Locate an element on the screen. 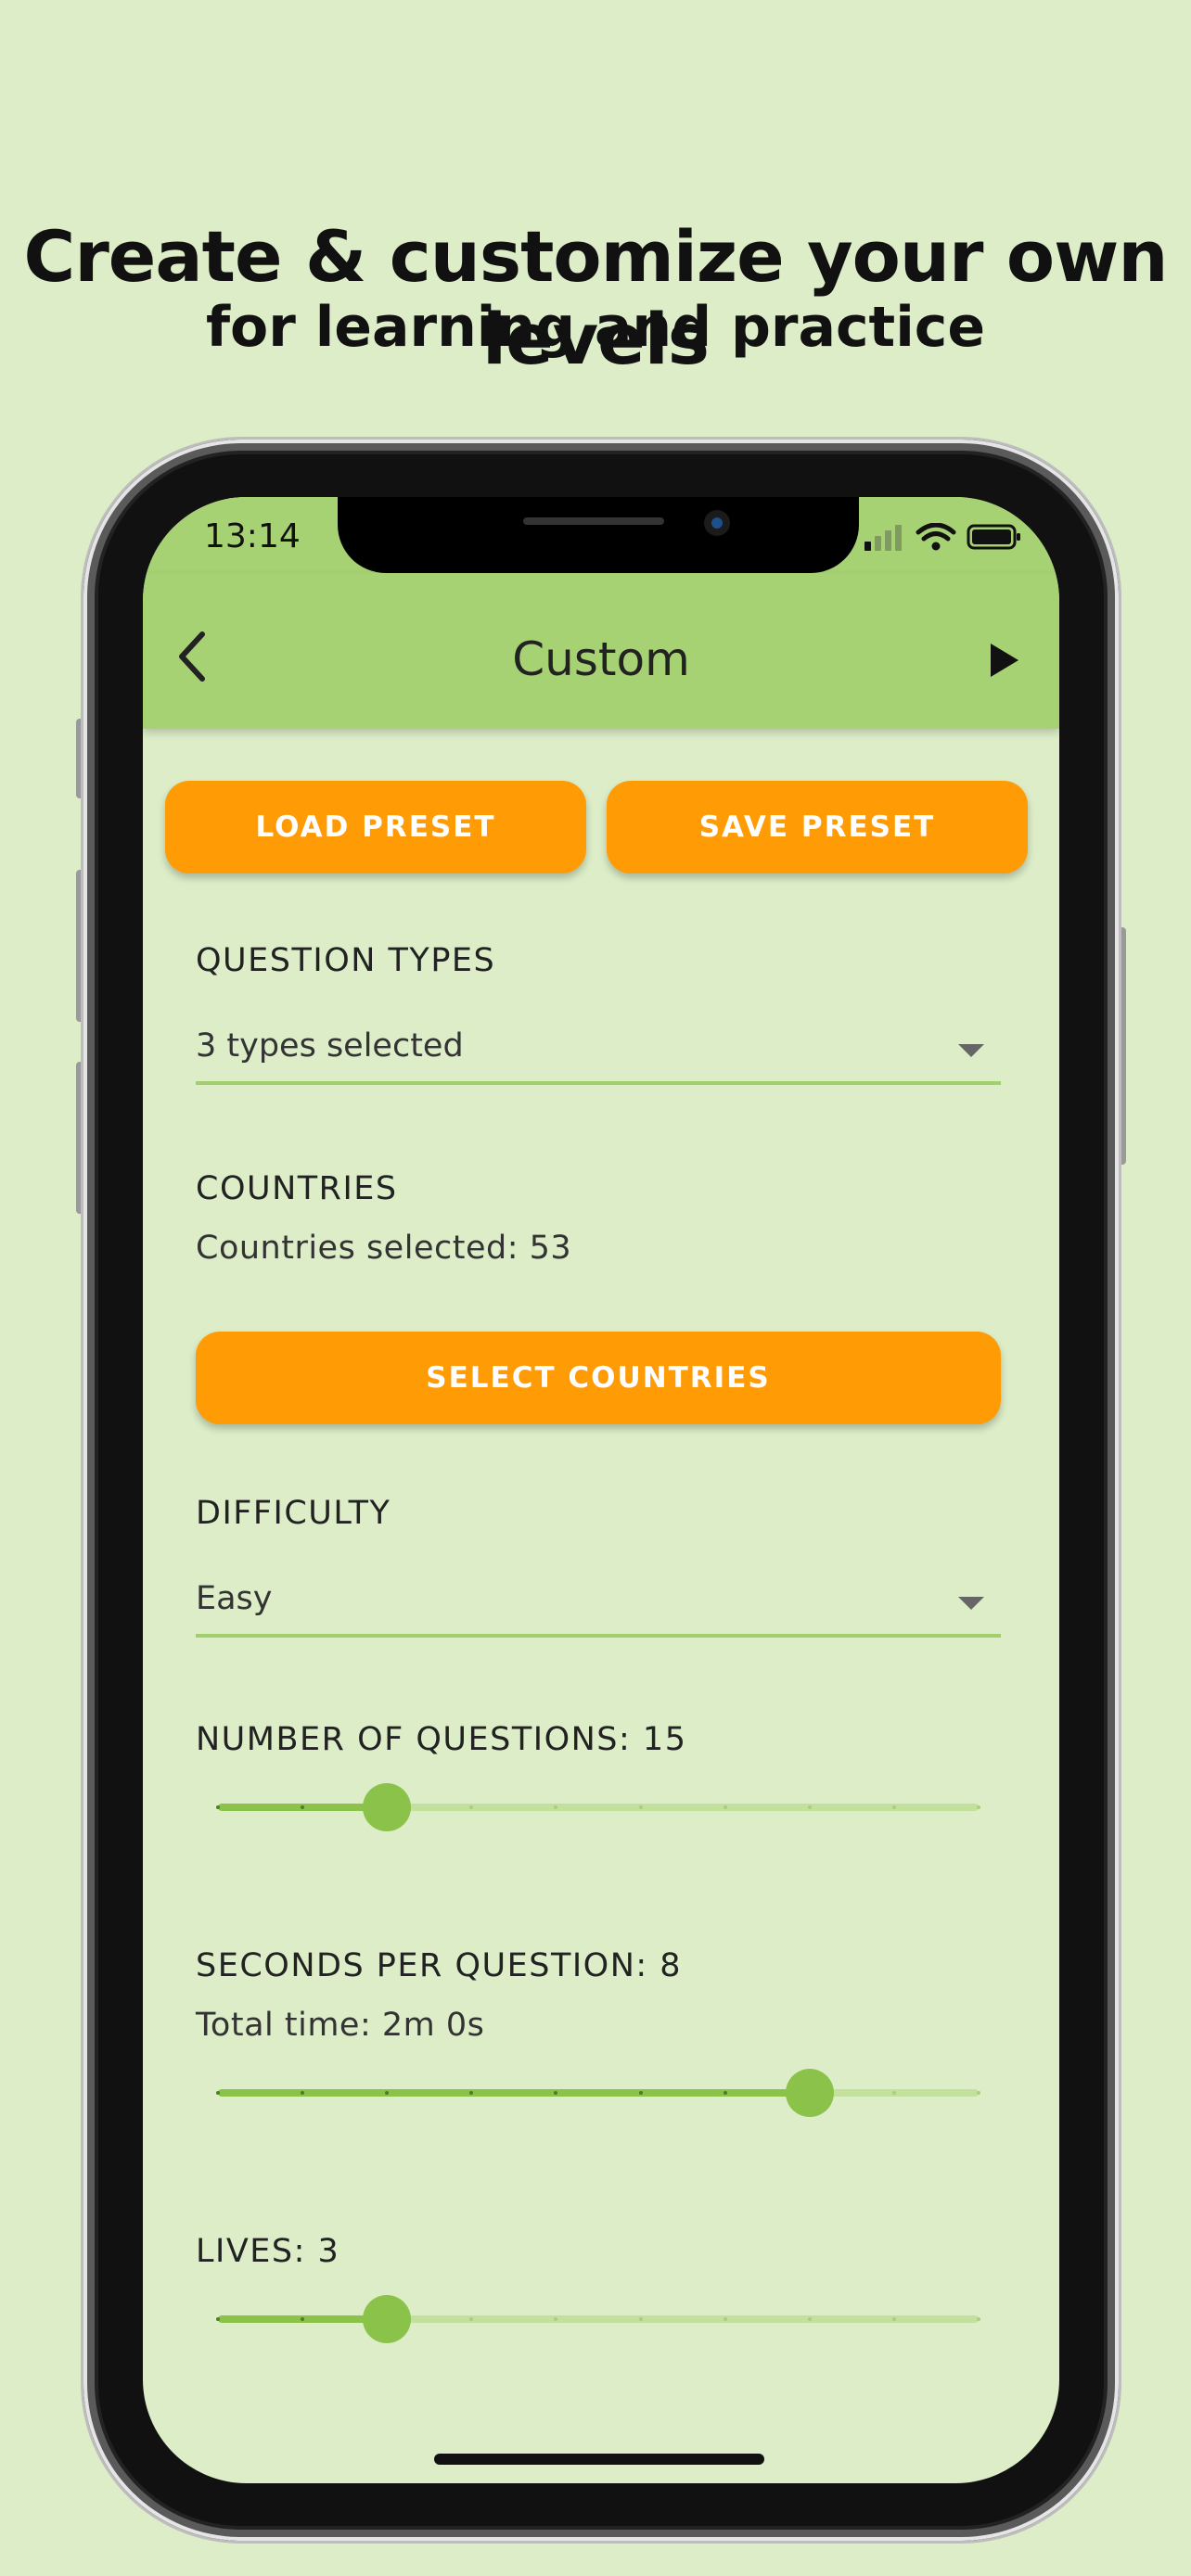 The image size is (1191, 2576). play-icon is located at coordinates (1004, 660).